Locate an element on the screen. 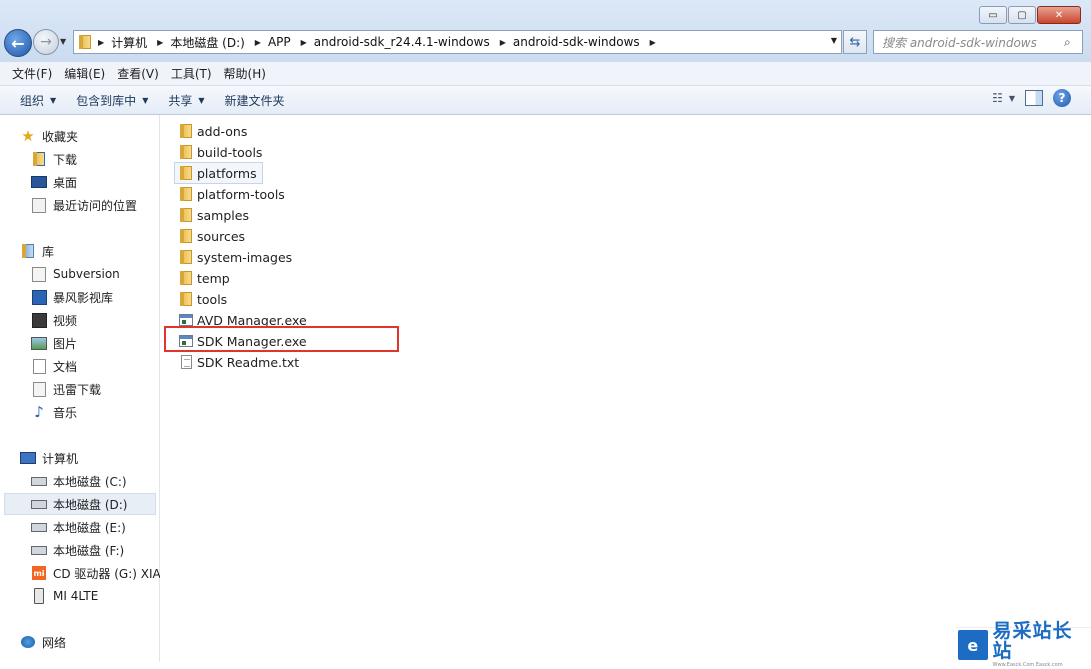 The width and height of the screenshot is (1091, 669). sidebar-libraries: 库 is located at coordinates (37, 251).